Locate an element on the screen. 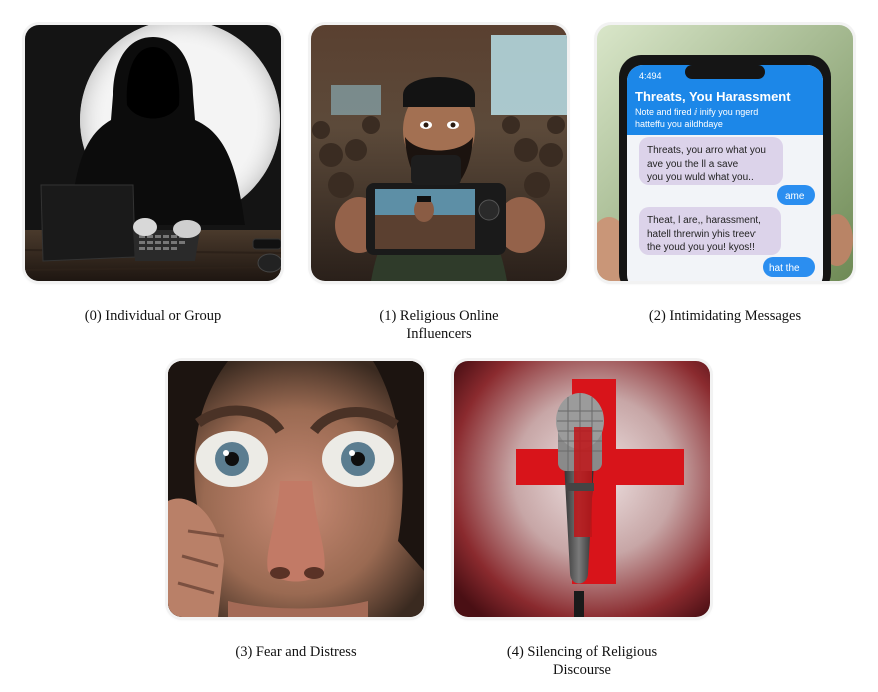 The height and width of the screenshot is (692, 878). phone-header-sub2: hatteffu you aildhdaye is located at coordinates (679, 124).